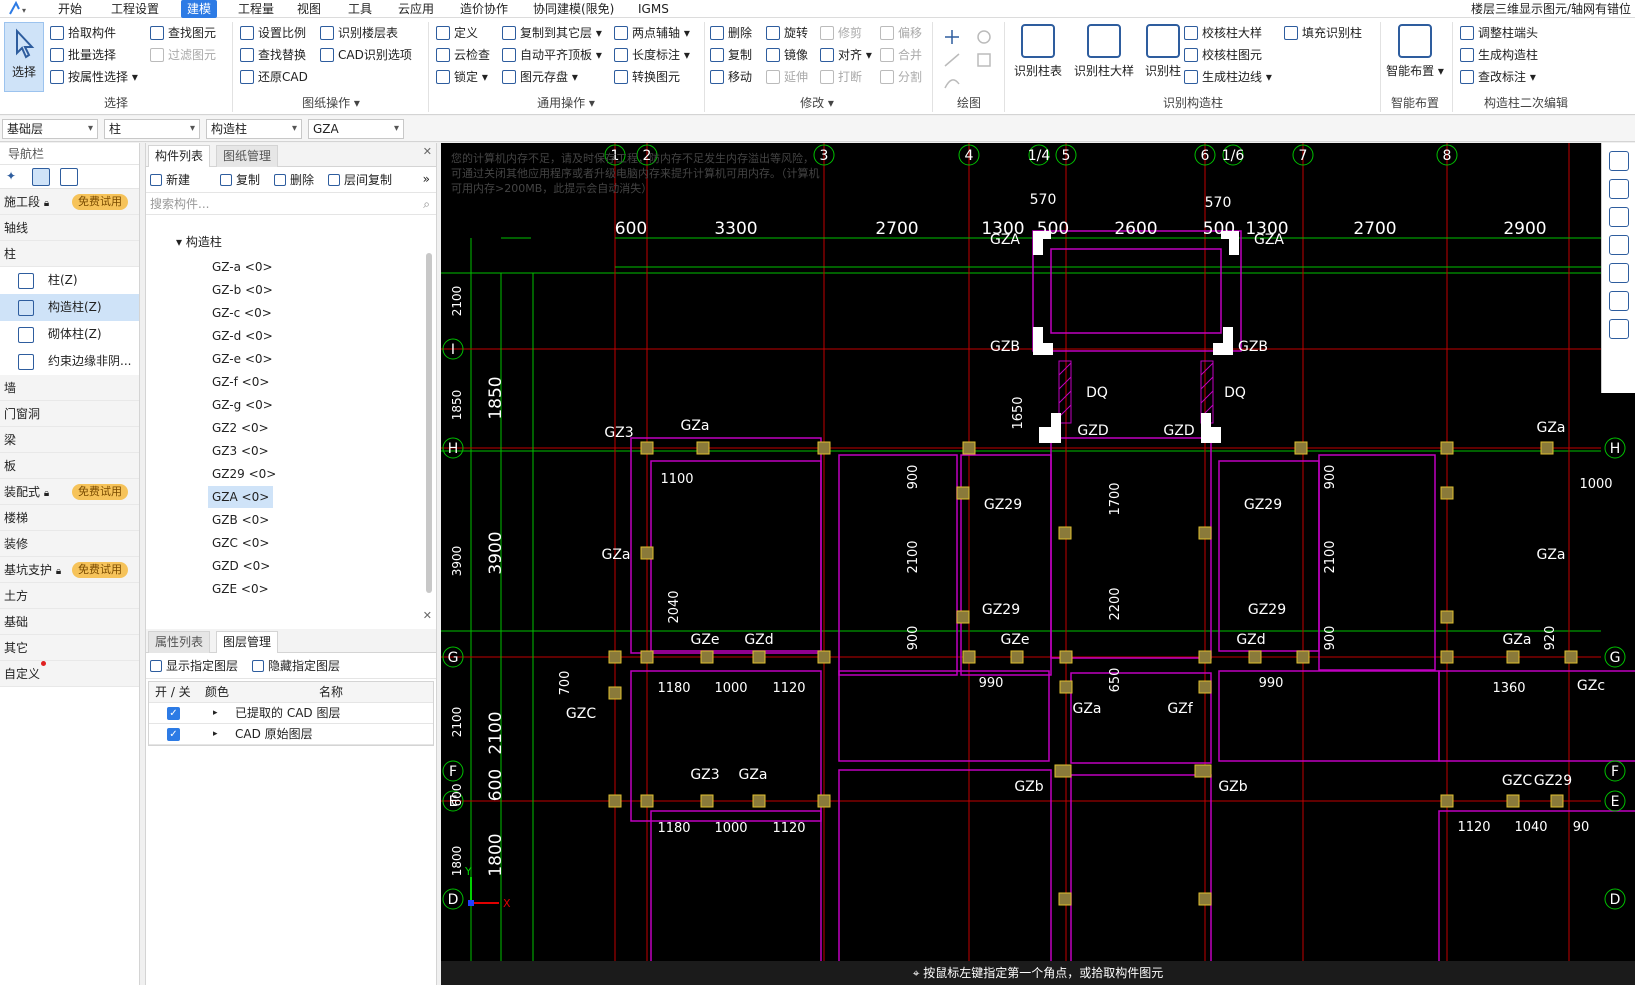 Image resolution: width=1635 pixels, height=985 pixels. What do you see at coordinates (358, 33) in the screenshot?
I see `recognize-floor-table-button: 识别楼层表` at bounding box center [358, 33].